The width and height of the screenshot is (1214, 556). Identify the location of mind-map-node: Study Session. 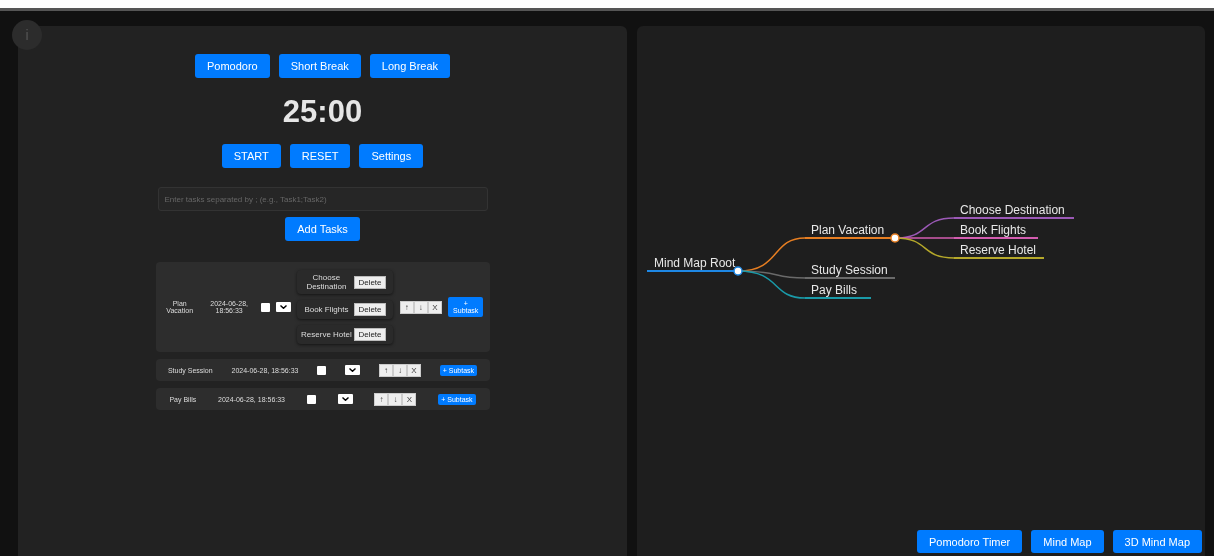
(850, 271).